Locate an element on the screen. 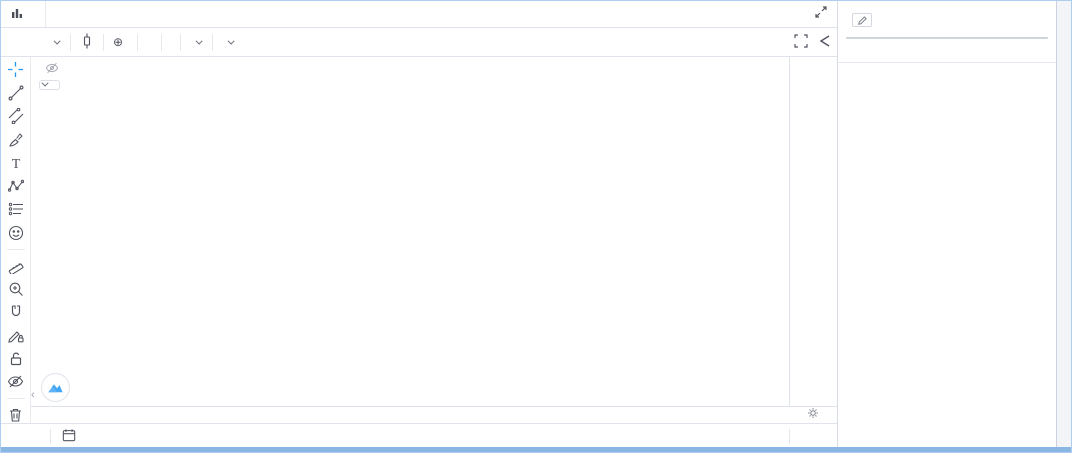 The width and height of the screenshot is (1072, 453). right-sidebar-tabs is located at coordinates (1063, 225).